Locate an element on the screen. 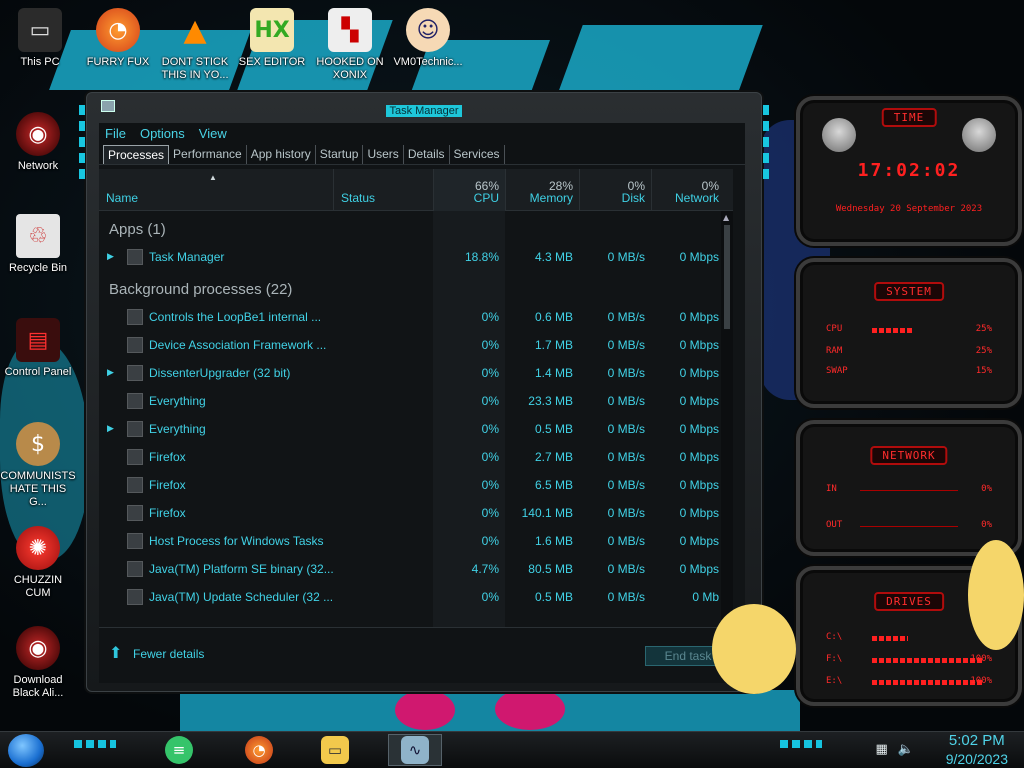  firefox-icon: ◔ is located at coordinates (259, 750).